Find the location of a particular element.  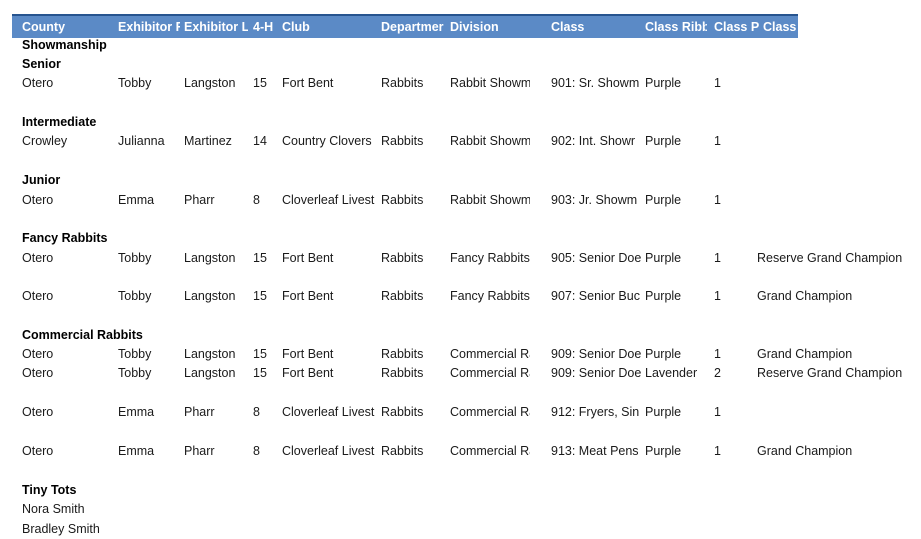

column-header-club: Club is located at coordinates (332, 27).